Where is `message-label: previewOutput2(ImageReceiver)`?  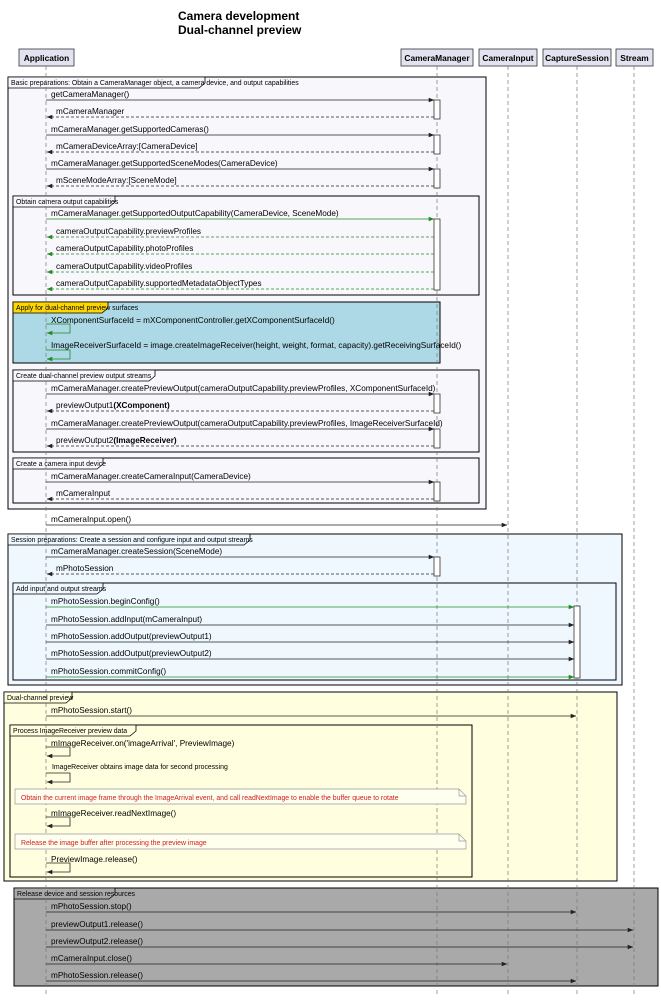 message-label: previewOutput2(ImageReceiver) is located at coordinates (116, 440).